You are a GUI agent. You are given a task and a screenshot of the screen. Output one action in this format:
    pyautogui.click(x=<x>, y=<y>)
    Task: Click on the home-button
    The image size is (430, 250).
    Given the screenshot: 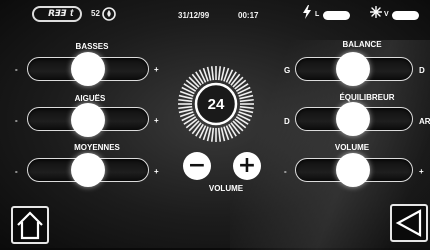 What is the action you would take?
    pyautogui.click(x=30, y=225)
    